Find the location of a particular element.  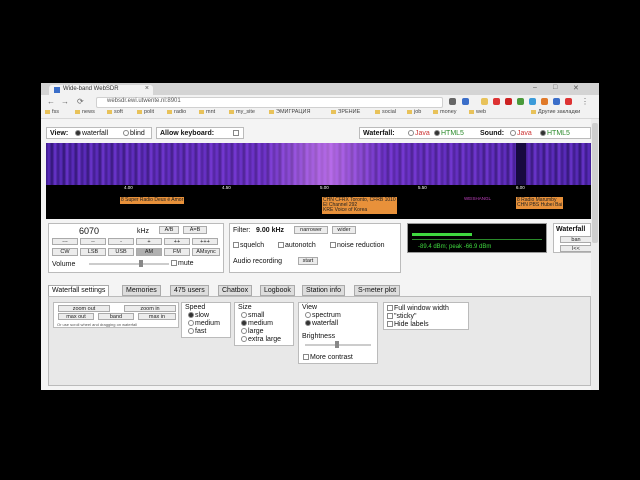

full-window-option: Full window width is located at coordinates (418, 308).